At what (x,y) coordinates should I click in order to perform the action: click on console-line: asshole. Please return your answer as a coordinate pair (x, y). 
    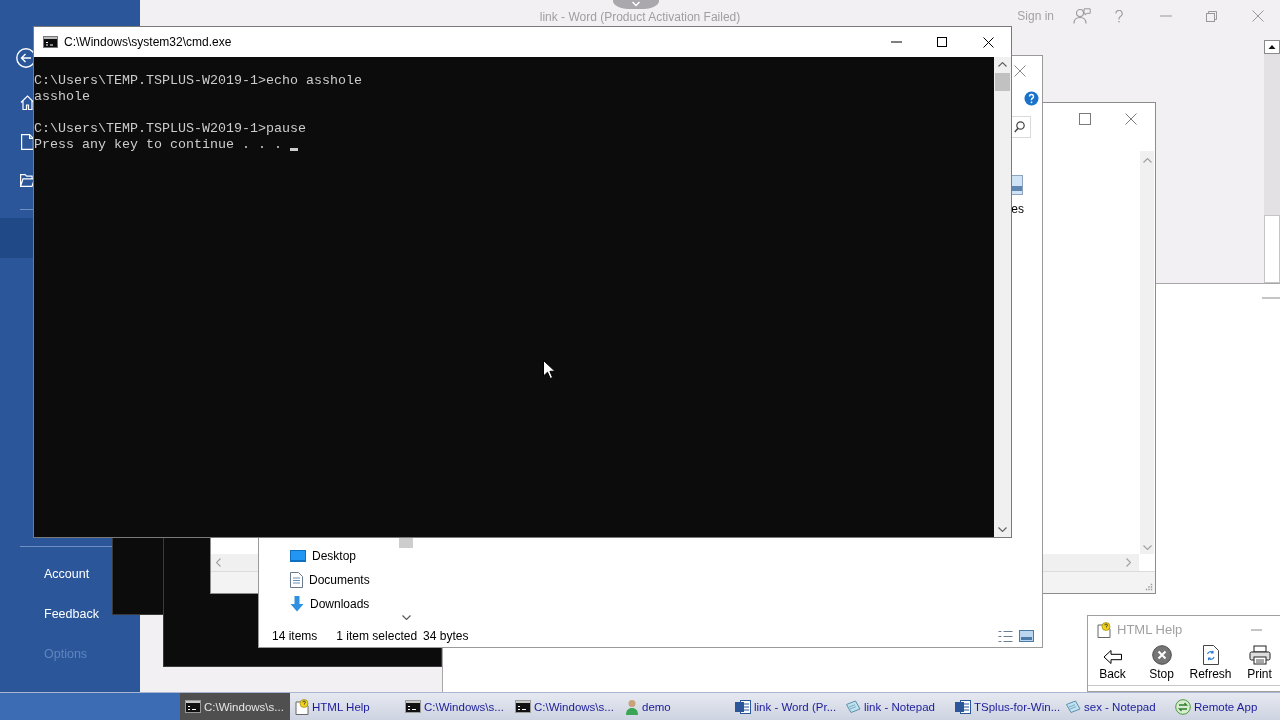
    Looking at the image, I should click on (62, 97).